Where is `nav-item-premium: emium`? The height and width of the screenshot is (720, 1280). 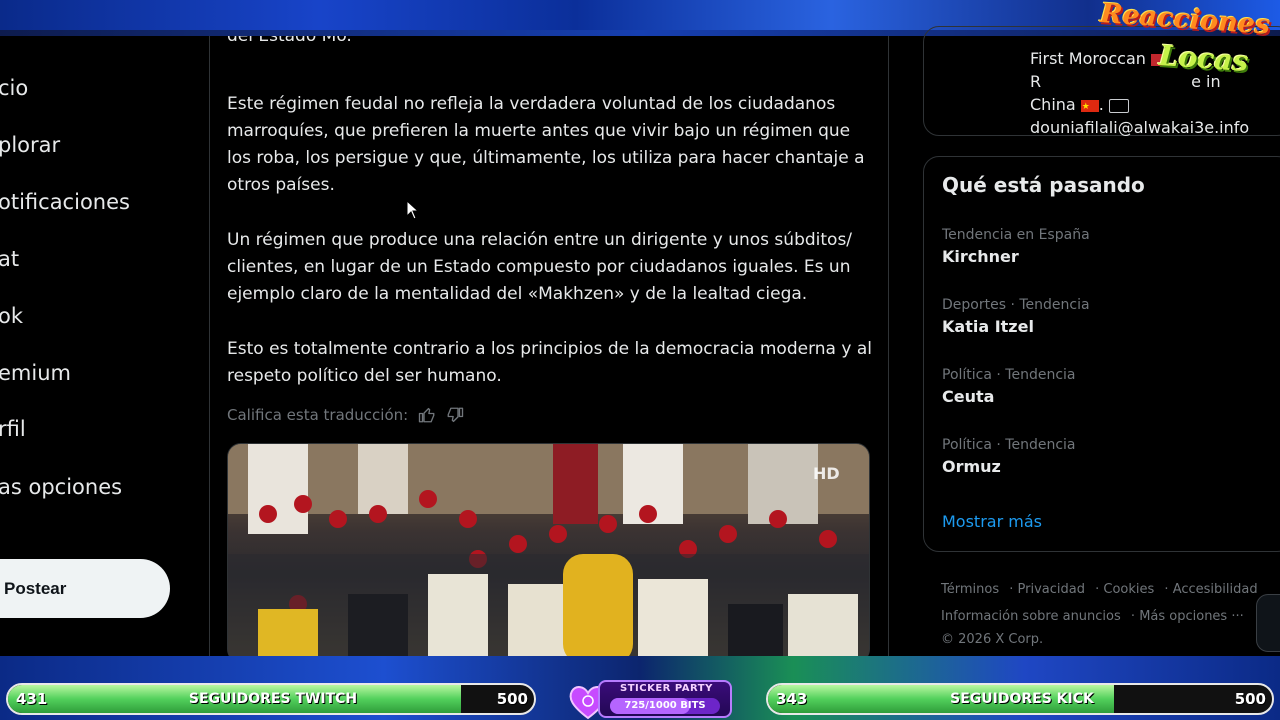
nav-item-premium: emium is located at coordinates (35, 373).